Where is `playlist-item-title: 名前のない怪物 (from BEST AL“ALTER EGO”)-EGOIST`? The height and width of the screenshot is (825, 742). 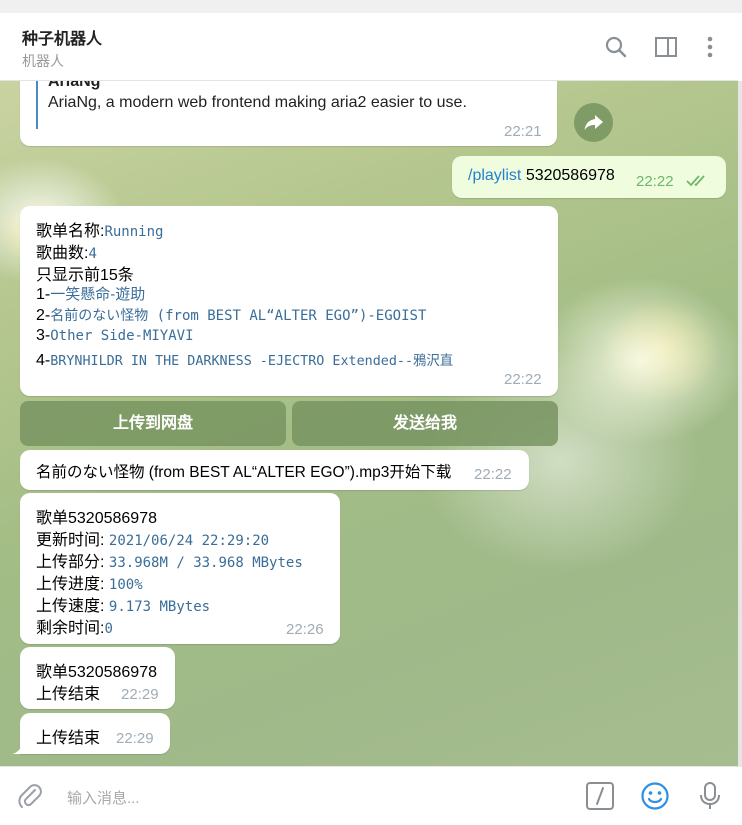 playlist-item-title: 名前のない怪物 (from BEST AL“ALTER EGO”)-EGOIST is located at coordinates (238, 316).